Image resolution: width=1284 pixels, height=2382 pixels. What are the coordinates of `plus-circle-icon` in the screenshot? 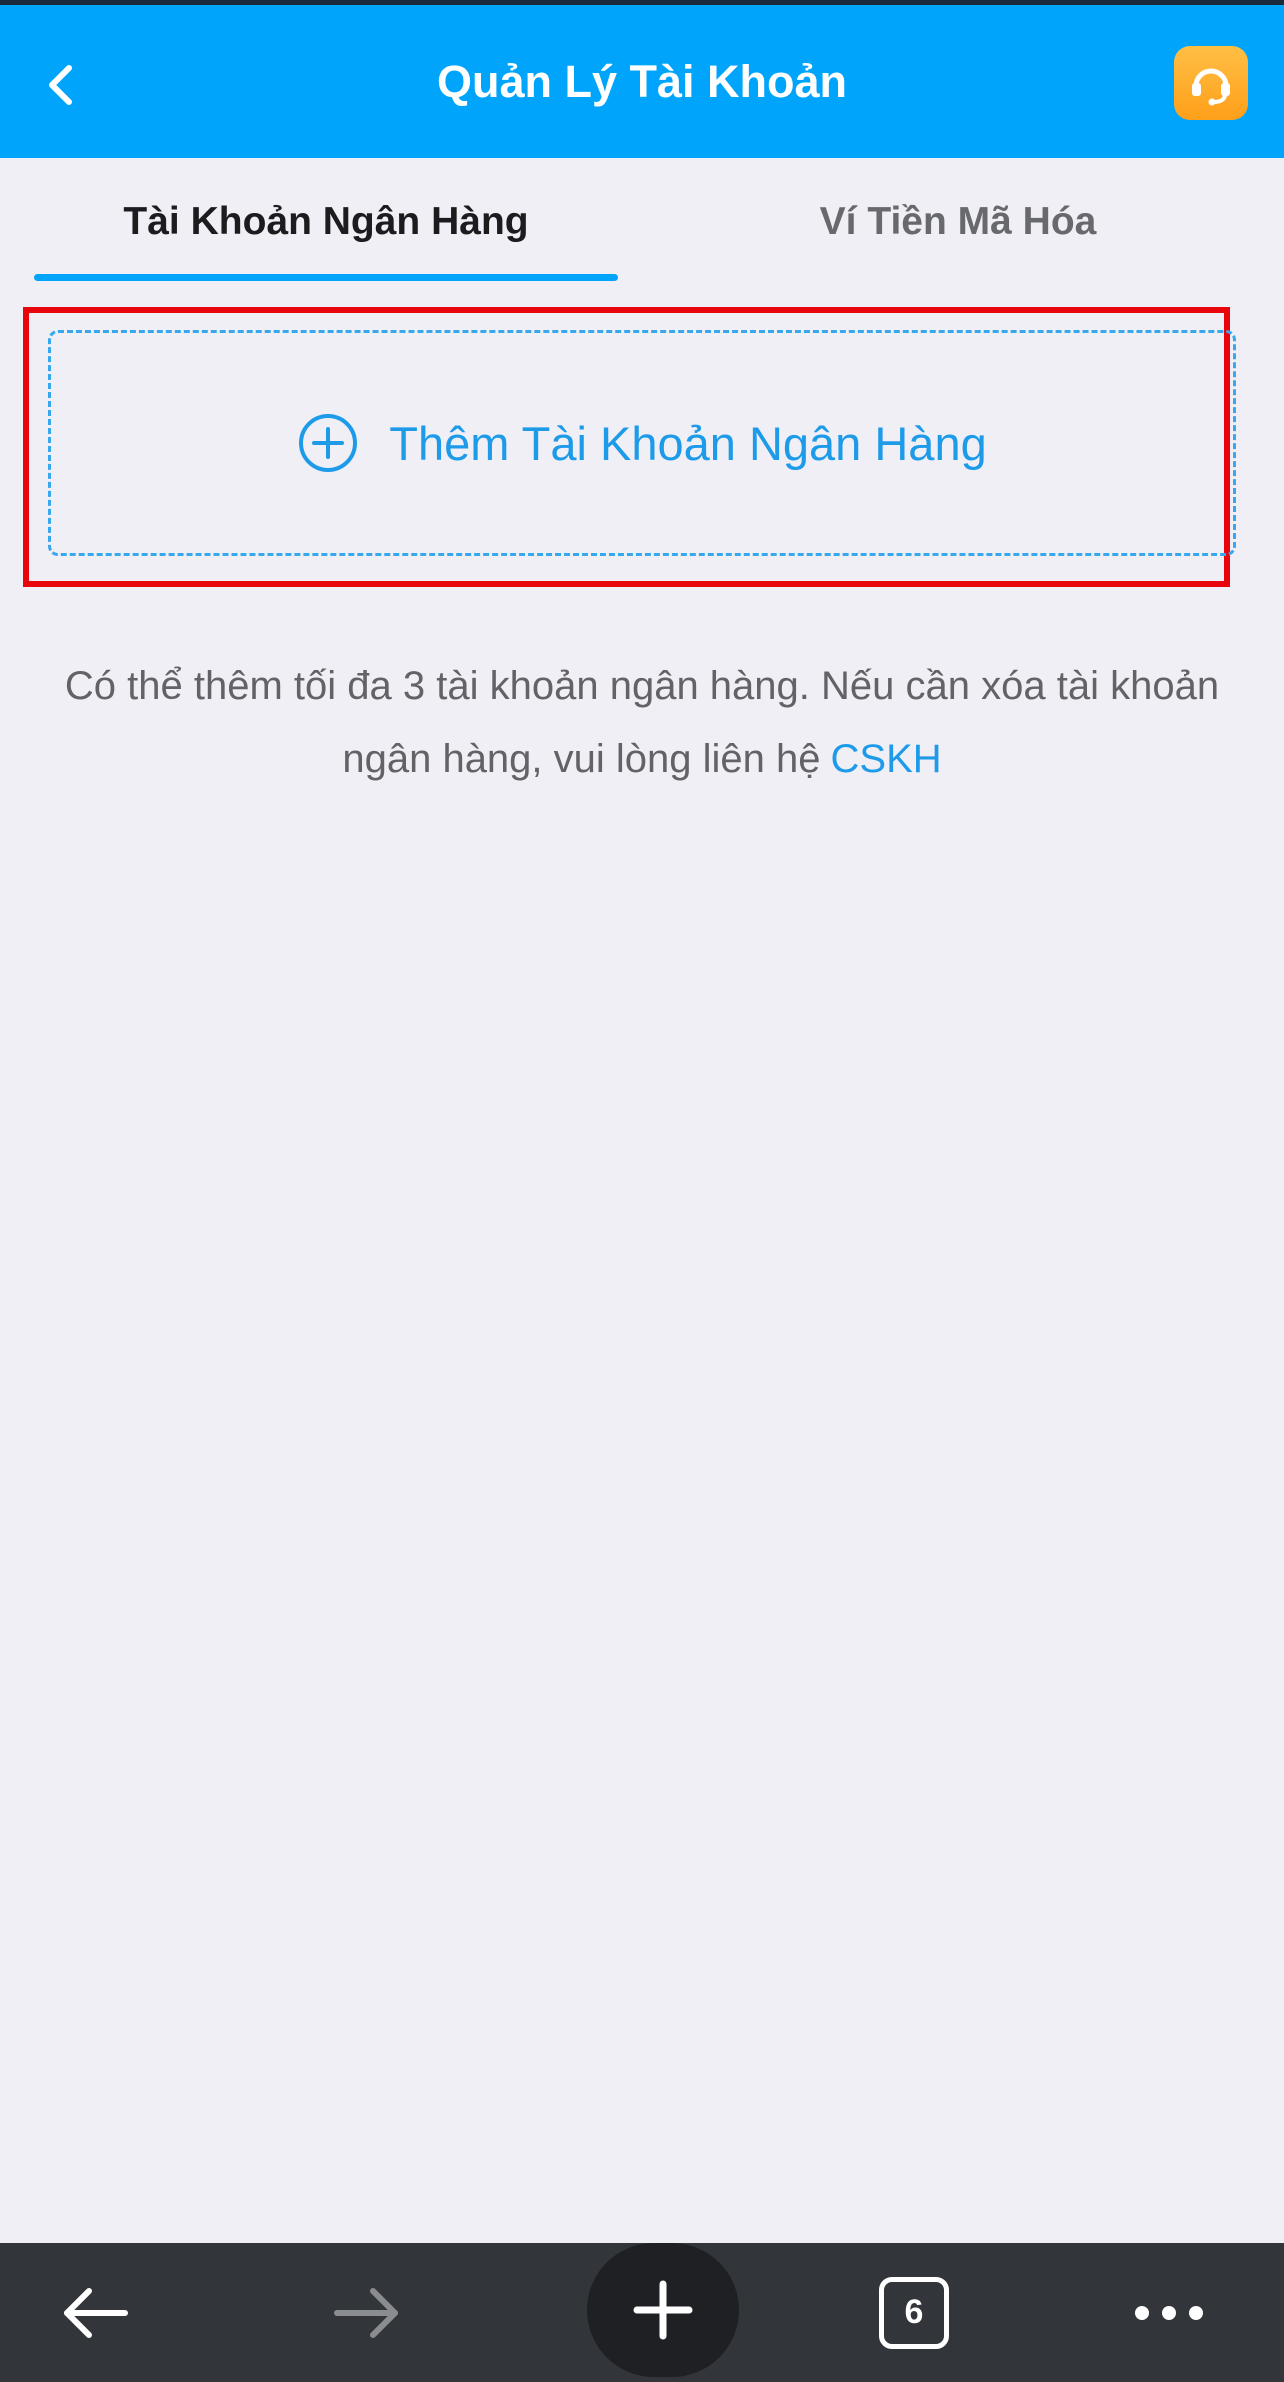 It's located at (328, 443).